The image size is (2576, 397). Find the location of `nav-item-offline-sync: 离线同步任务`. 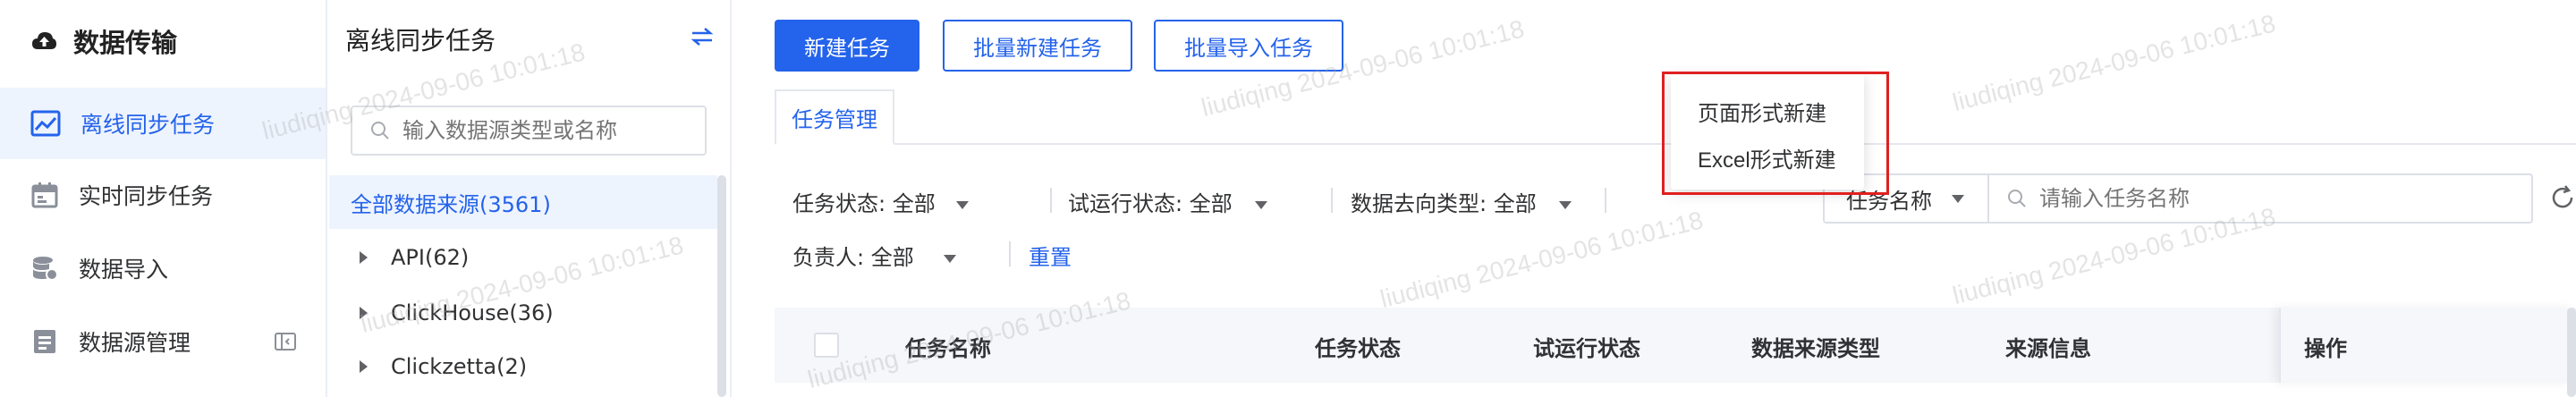

nav-item-offline-sync: 离线同步任务 is located at coordinates (163, 123).